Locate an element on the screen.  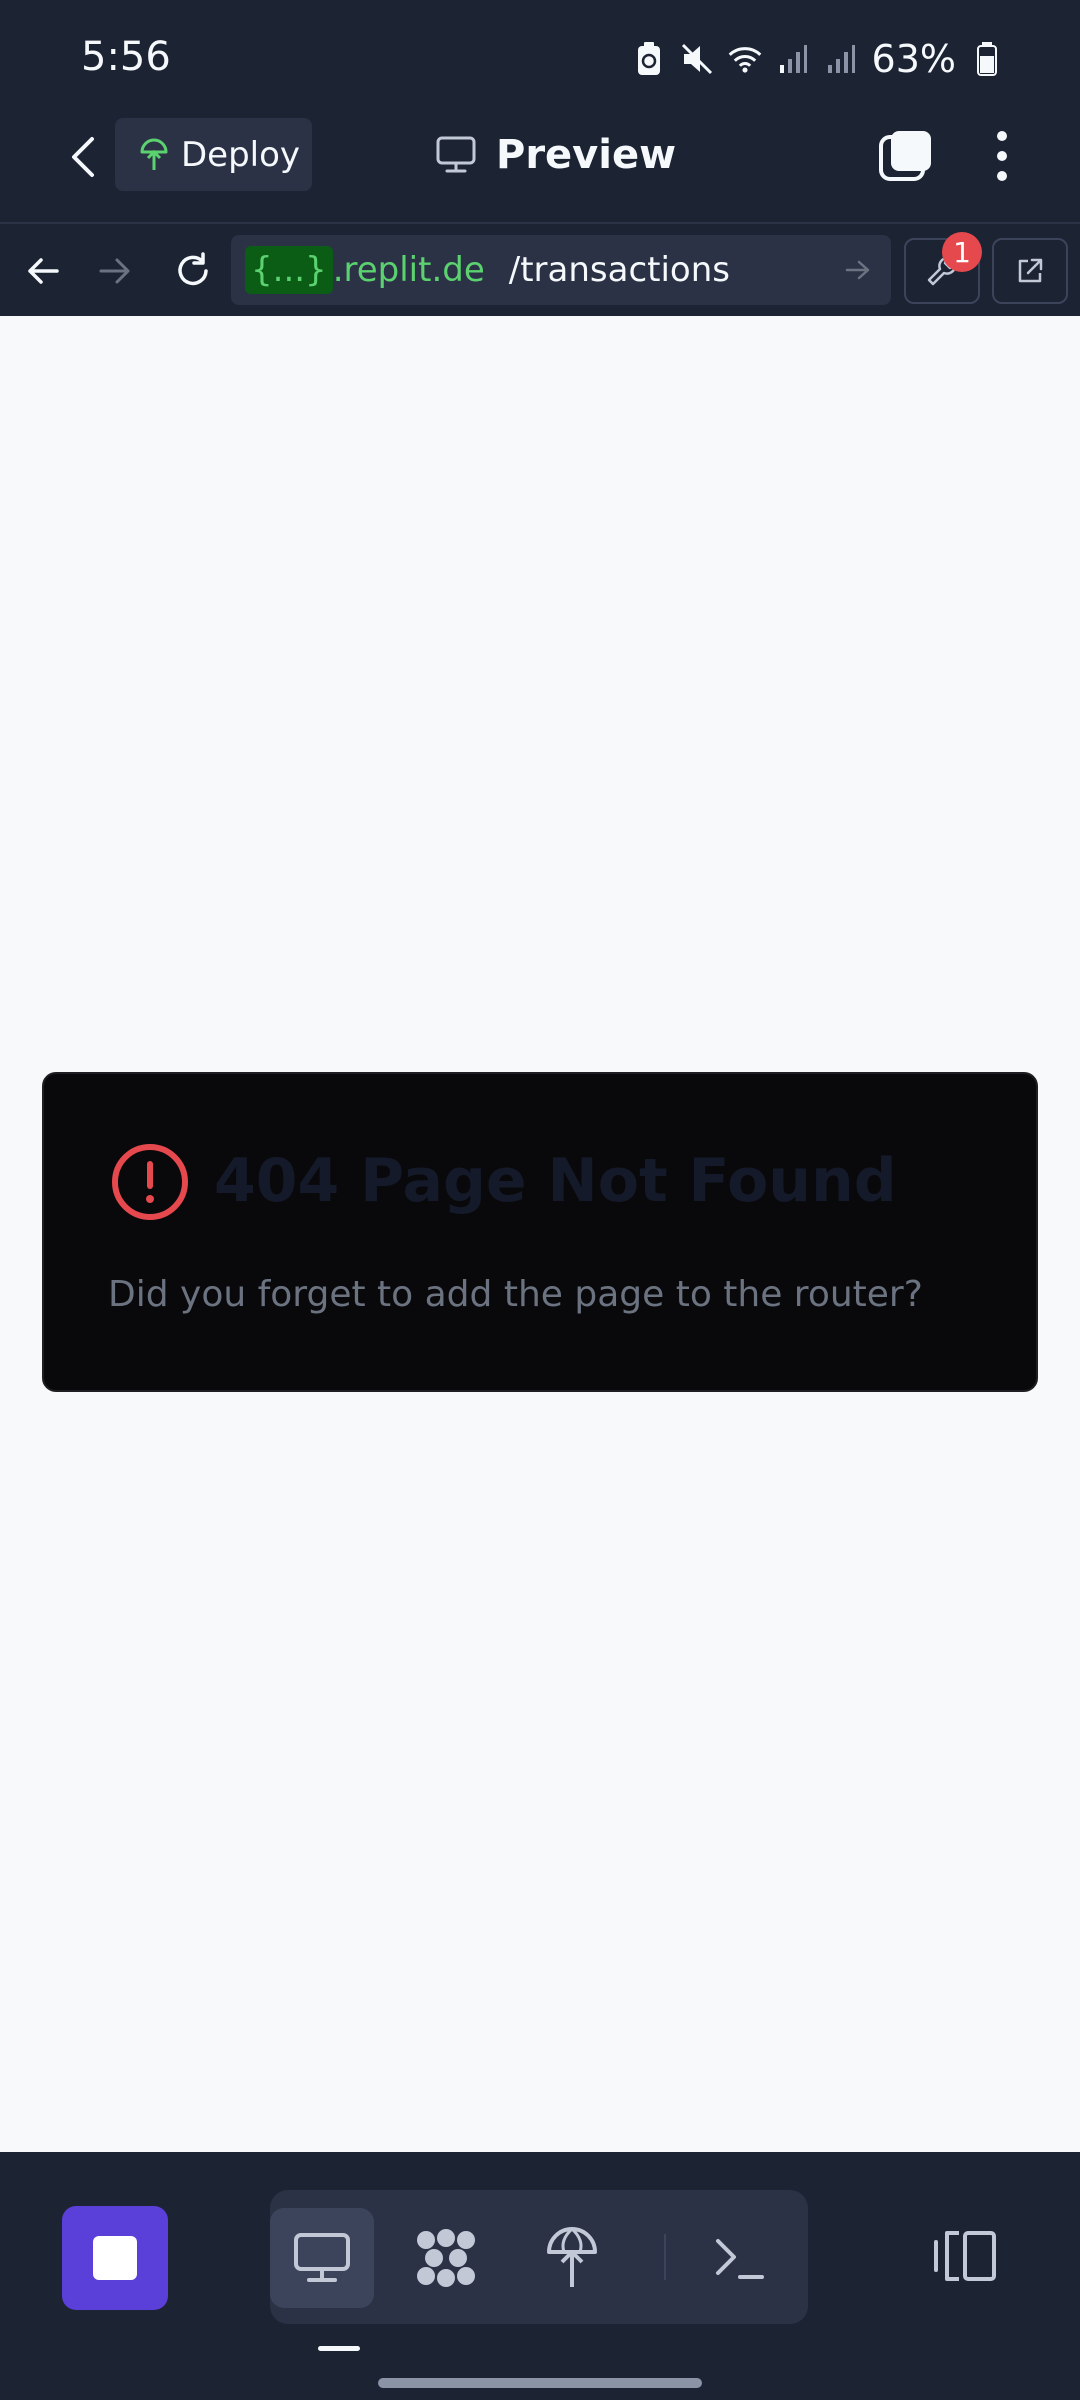
tabs-icon is located at coordinates (905, 156).